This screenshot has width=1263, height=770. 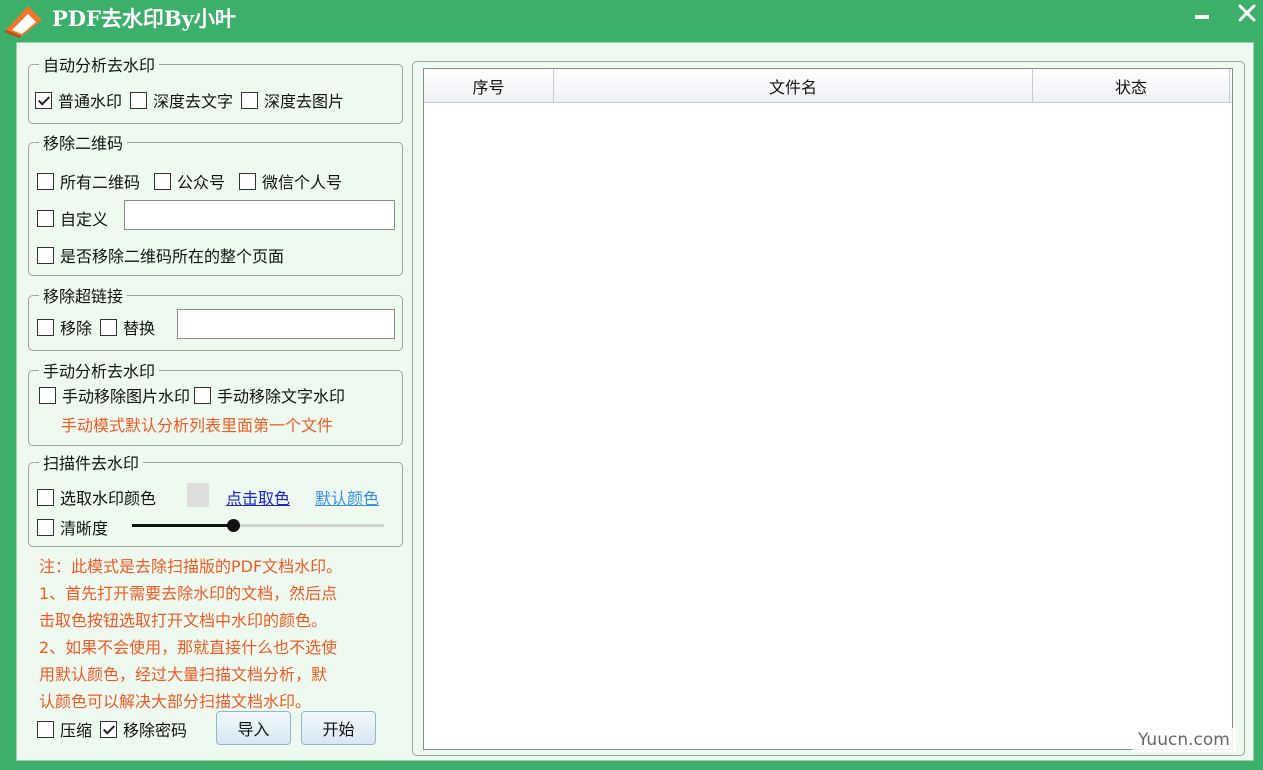 What do you see at coordinates (1184, 740) in the screenshot?
I see `site-watermark: Yuucn.com` at bounding box center [1184, 740].